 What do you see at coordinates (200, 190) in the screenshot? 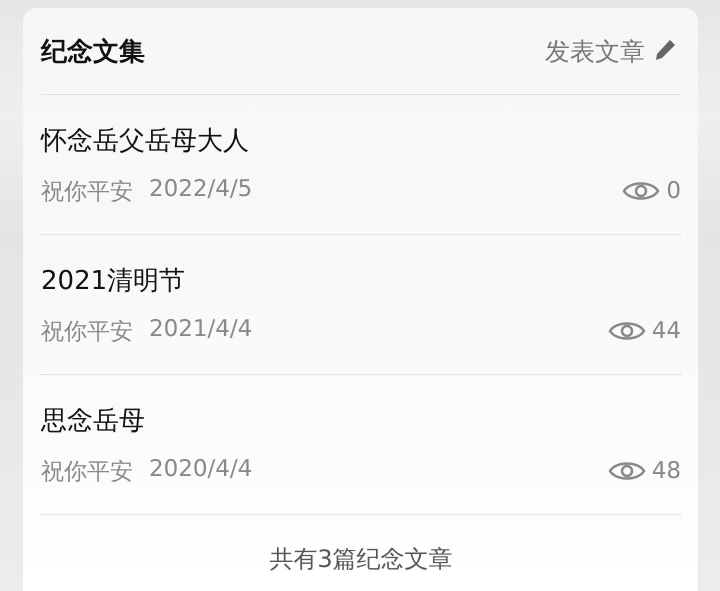
I see `article-date: 2022/4/5` at bounding box center [200, 190].